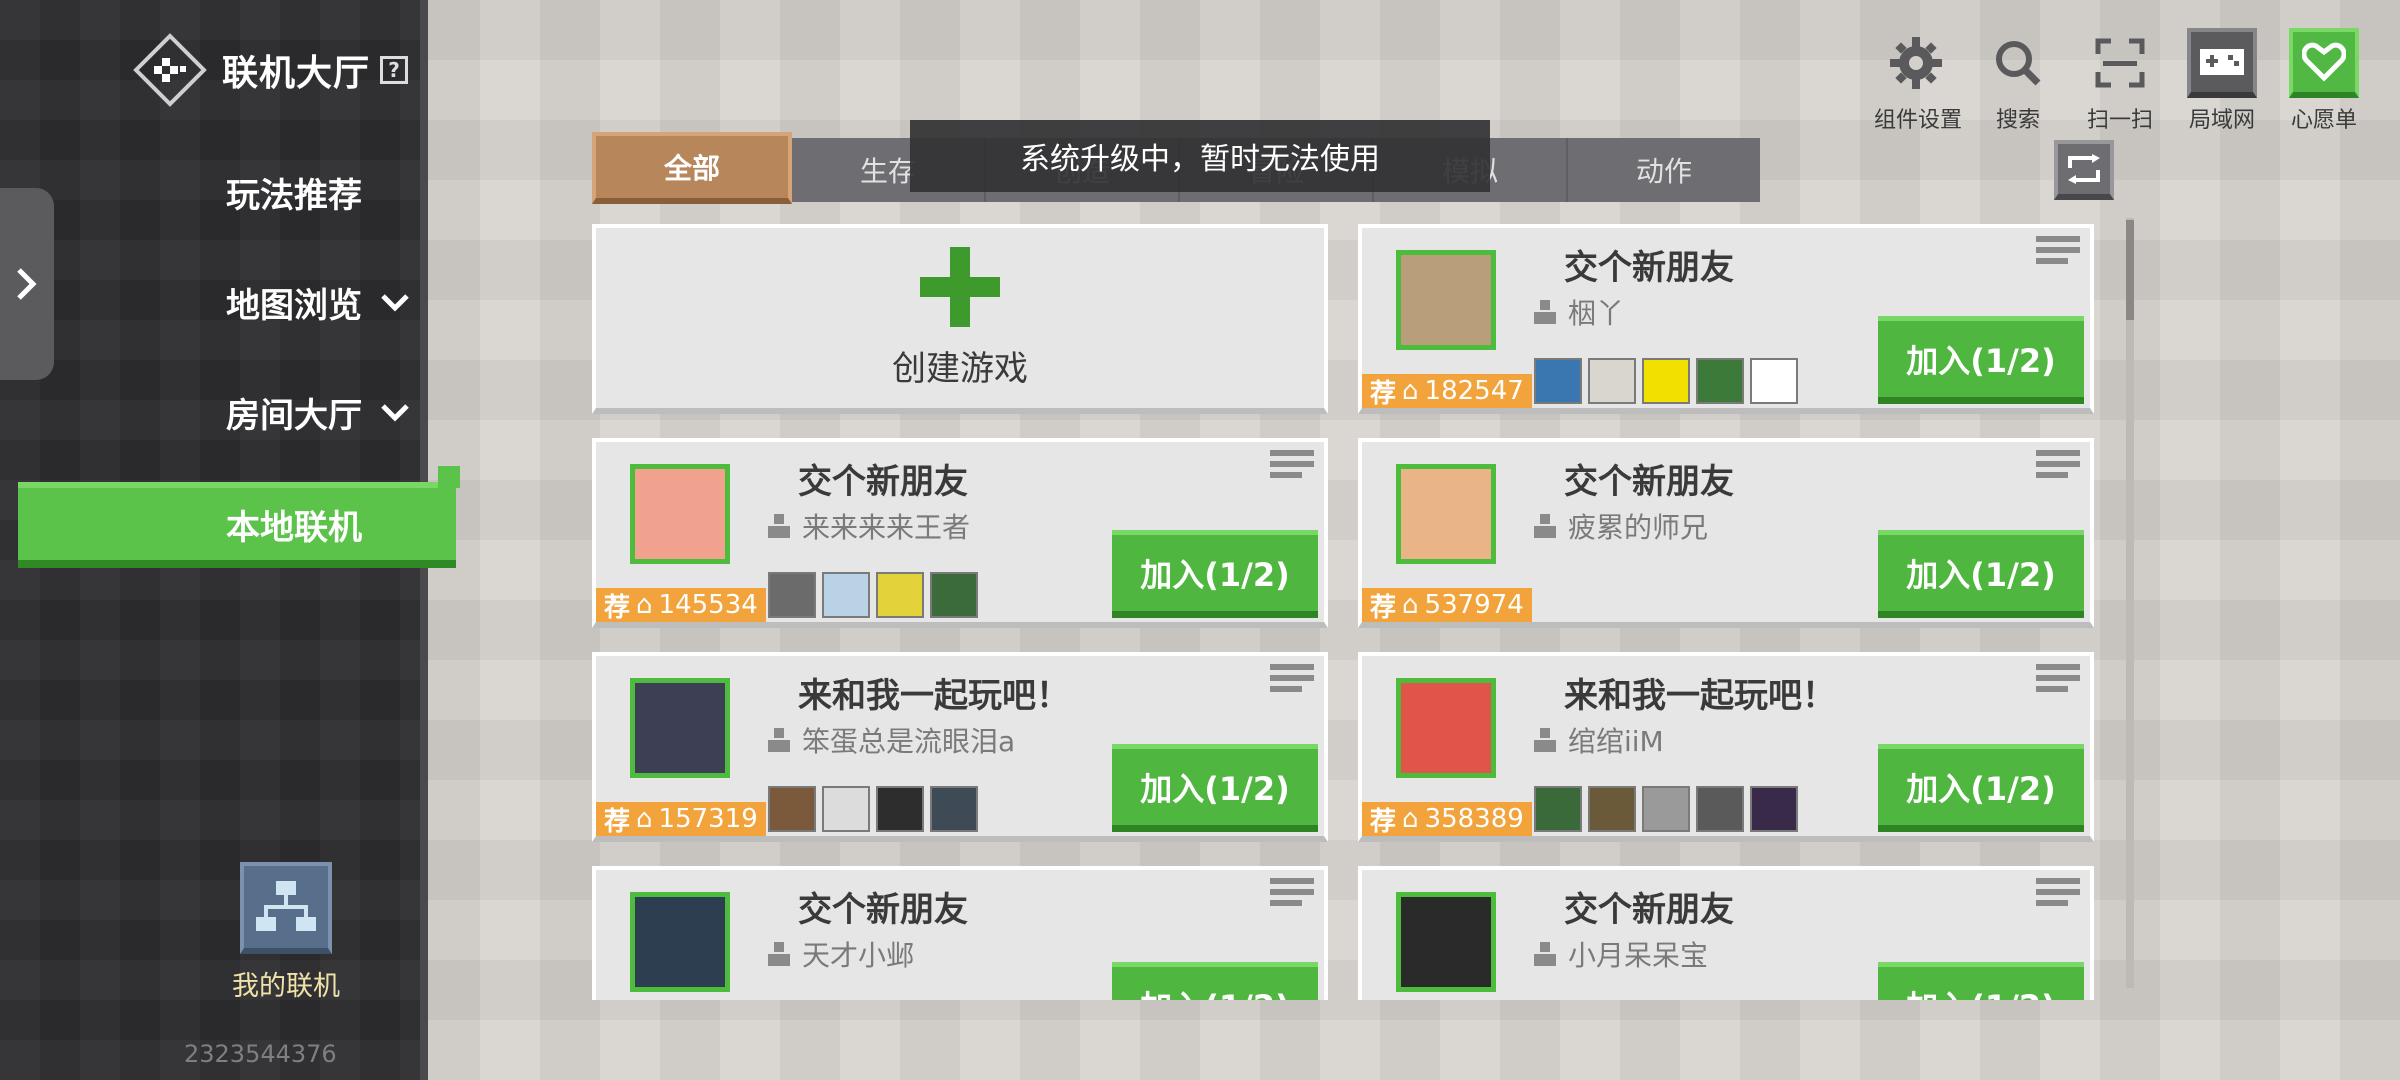 The width and height of the screenshot is (2400, 1080). I want to click on scrollbar-thumb, so click(2130, 270).